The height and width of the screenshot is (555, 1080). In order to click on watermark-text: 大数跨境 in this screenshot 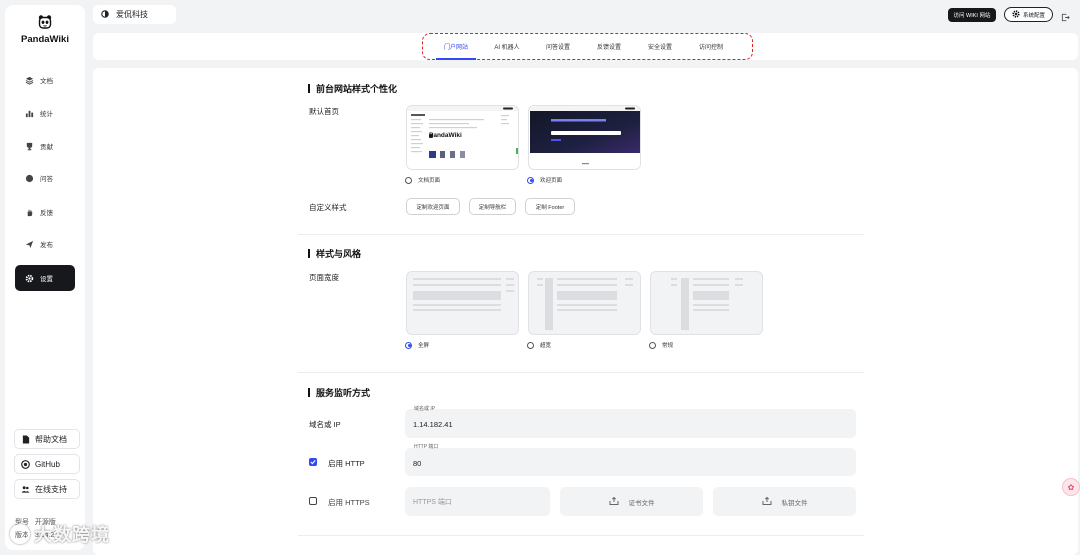, I will do `click(72, 535)`.